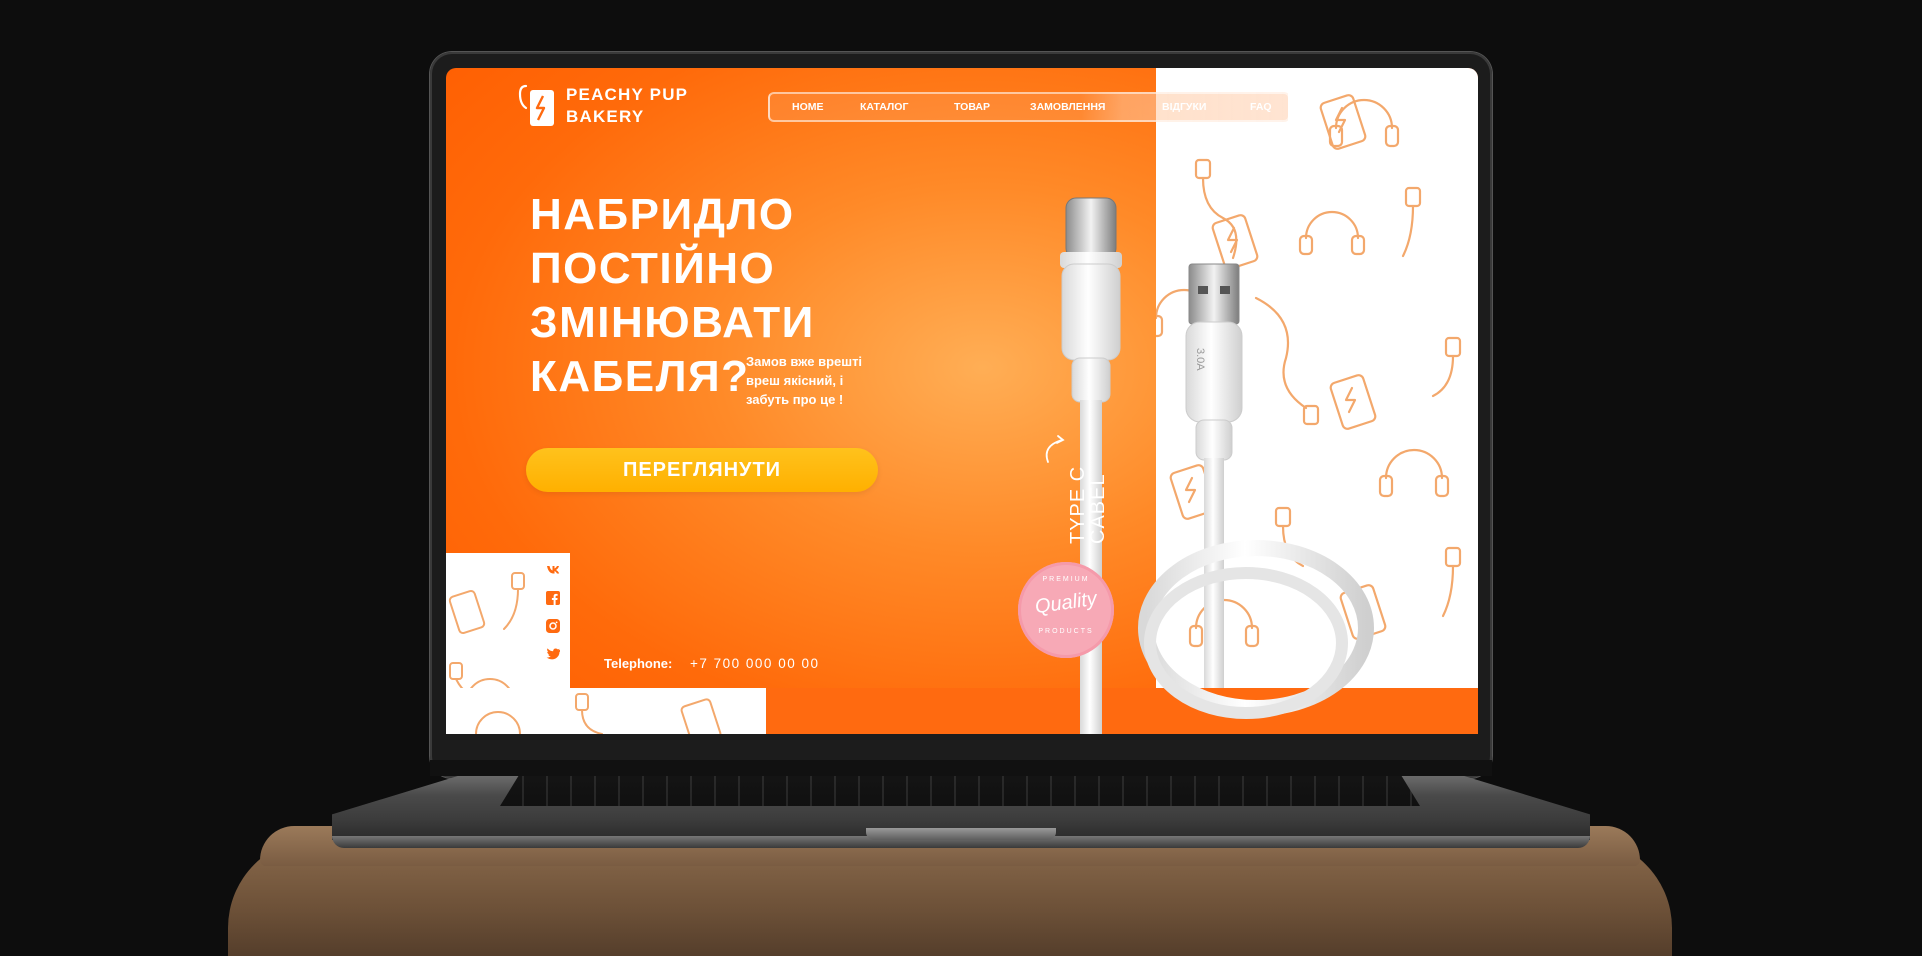 The image size is (1922, 956). What do you see at coordinates (795, 399) in the screenshot?
I see `subtext-line-3: забуть про це !` at bounding box center [795, 399].